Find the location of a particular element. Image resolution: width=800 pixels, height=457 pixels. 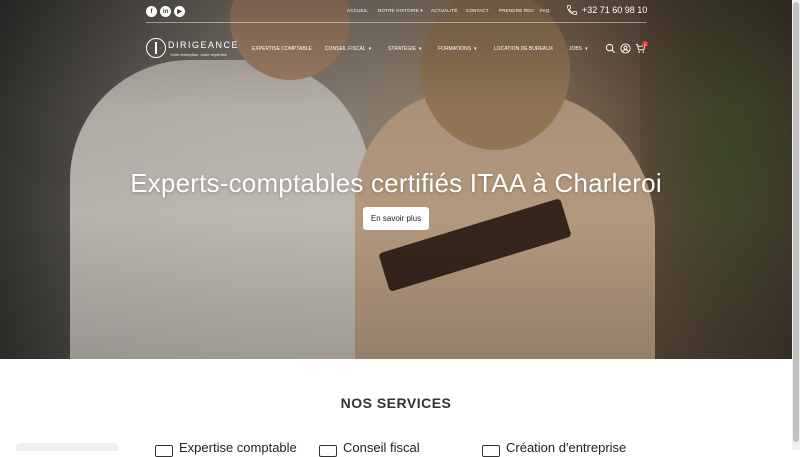

search-icon is located at coordinates (610, 49).